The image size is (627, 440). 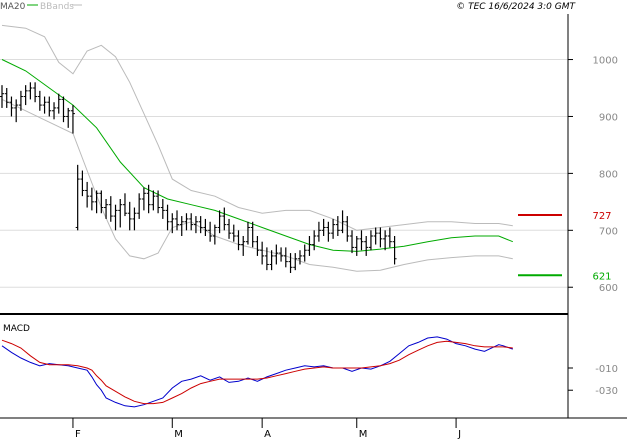 What do you see at coordinates (601, 216) in the screenshot?
I see `level-label-resistance: 727` at bounding box center [601, 216].